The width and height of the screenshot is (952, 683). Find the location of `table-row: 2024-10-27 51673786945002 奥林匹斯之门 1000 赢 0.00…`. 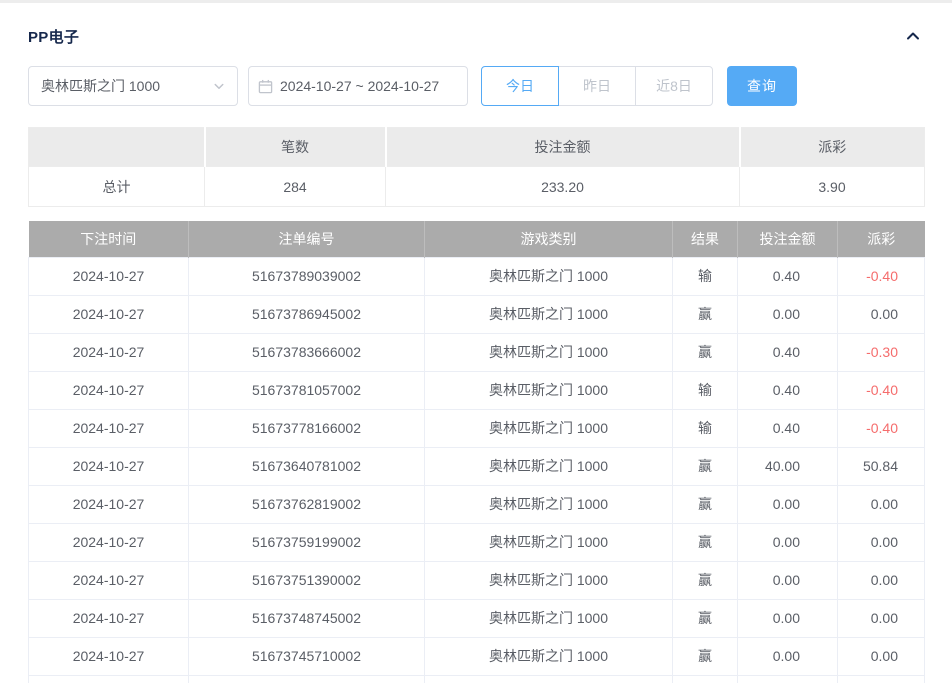

table-row: 2024-10-27 51673786945002 奥林匹斯之门 1000 赢 0.00… is located at coordinates (476, 314).